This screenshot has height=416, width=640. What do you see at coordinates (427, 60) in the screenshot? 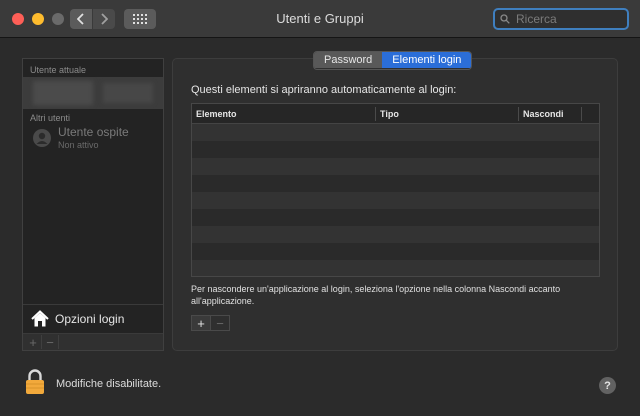
I see `tab-login-items: Elementi login` at bounding box center [427, 60].